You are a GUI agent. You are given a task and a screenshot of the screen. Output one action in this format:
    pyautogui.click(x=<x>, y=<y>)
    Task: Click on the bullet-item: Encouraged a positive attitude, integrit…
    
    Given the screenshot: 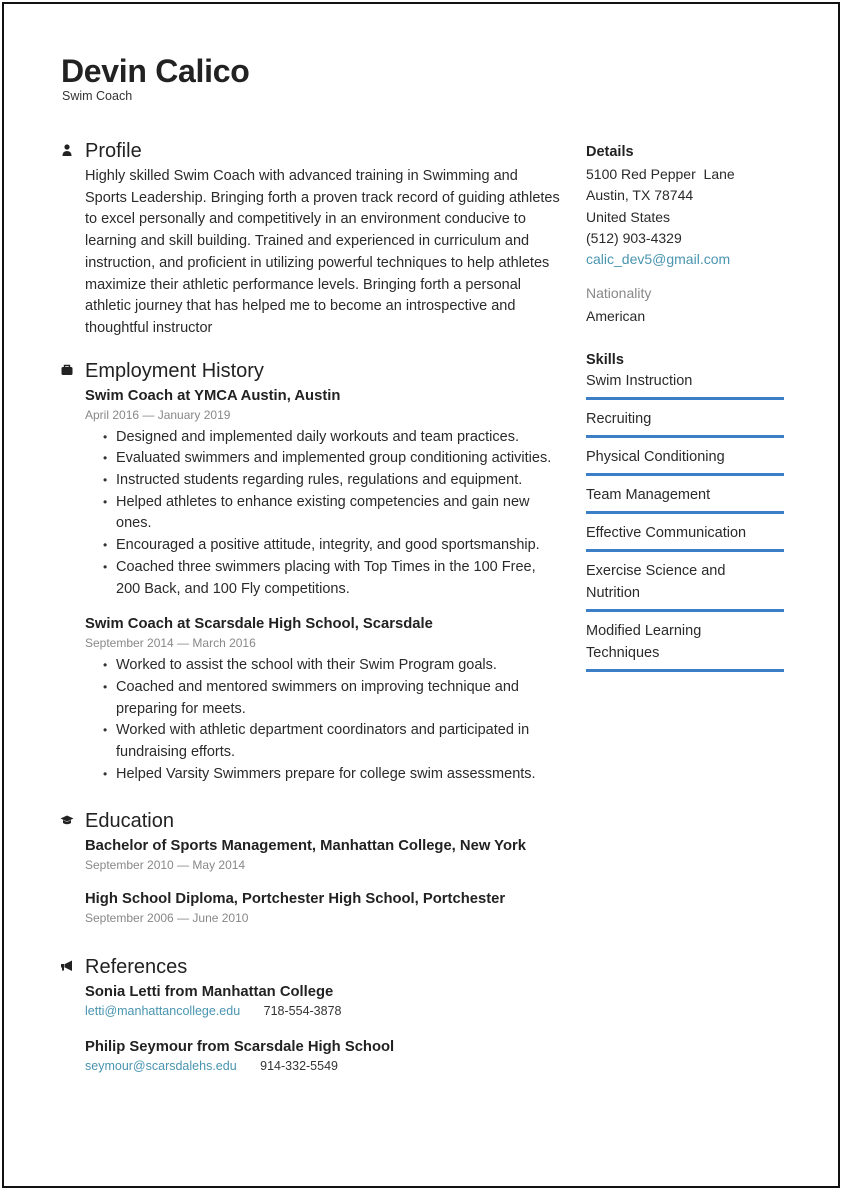 What is the action you would take?
    pyautogui.click(x=331, y=546)
    